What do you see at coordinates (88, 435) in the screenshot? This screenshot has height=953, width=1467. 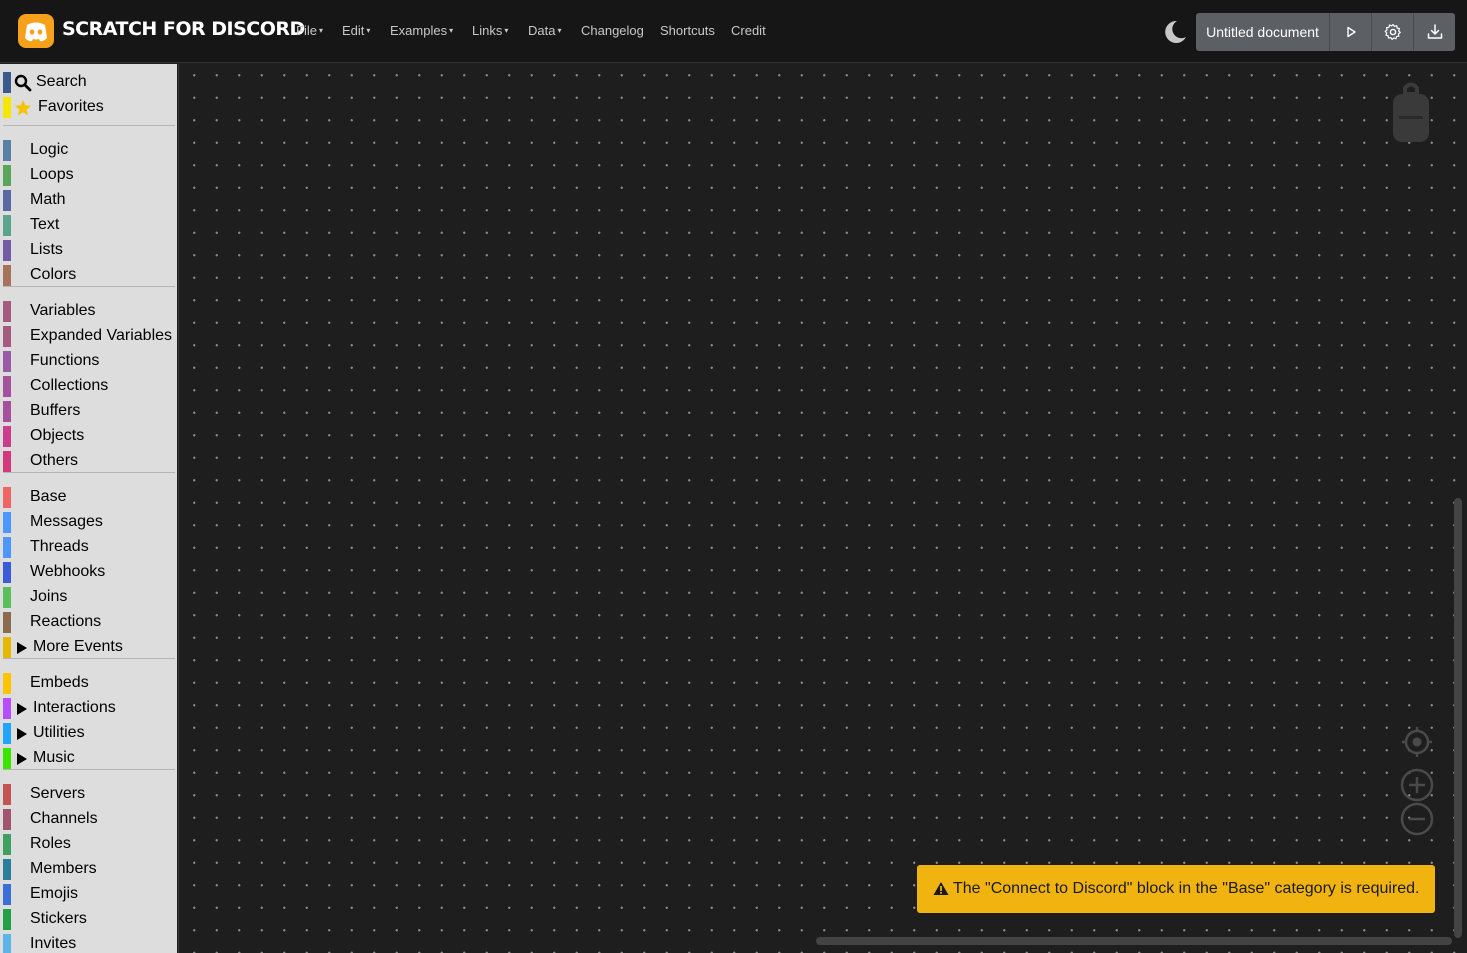 I see `category-objects: Objects` at bounding box center [88, 435].